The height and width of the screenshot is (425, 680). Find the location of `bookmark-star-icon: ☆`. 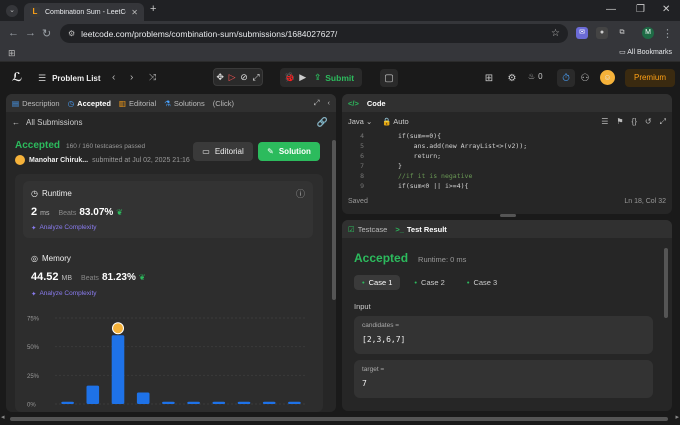

bookmark-star-icon: ☆ is located at coordinates (555, 33).